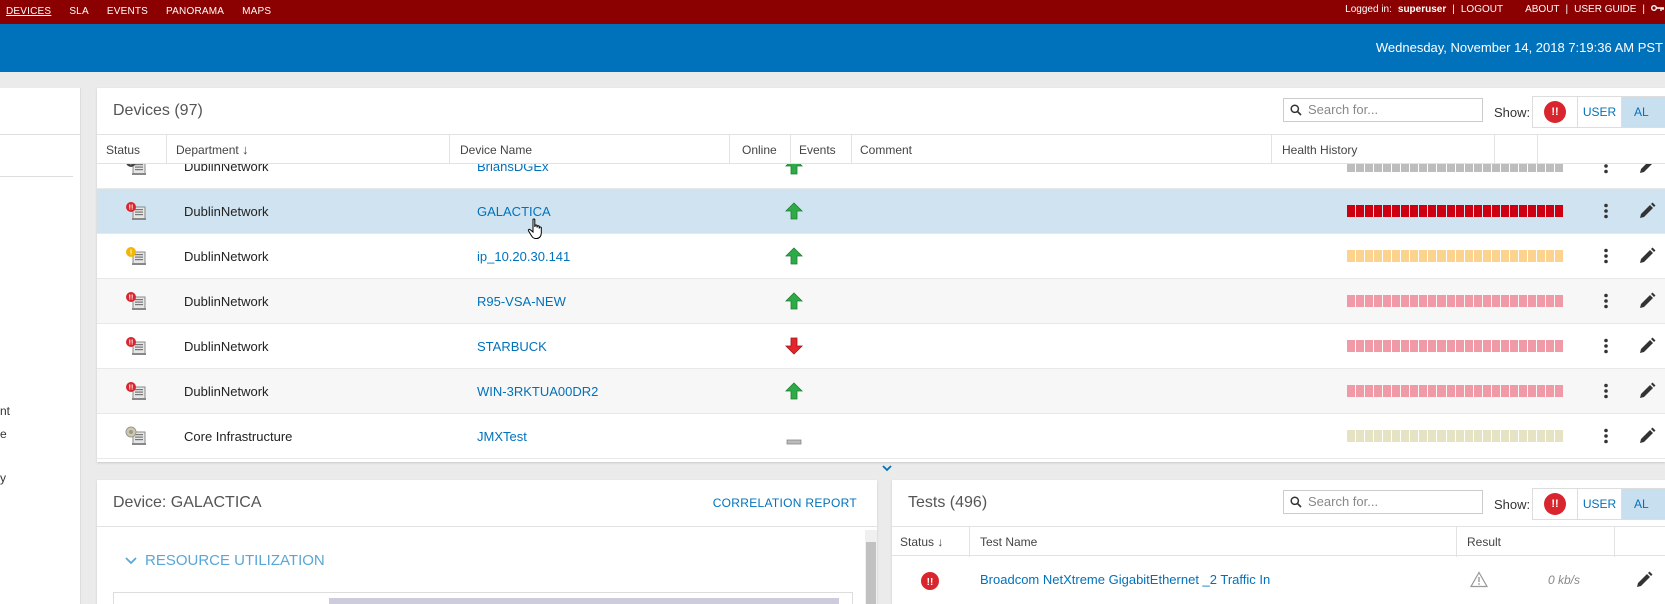 This screenshot has width=1665, height=604. I want to click on col-actions, so click(1516, 150).